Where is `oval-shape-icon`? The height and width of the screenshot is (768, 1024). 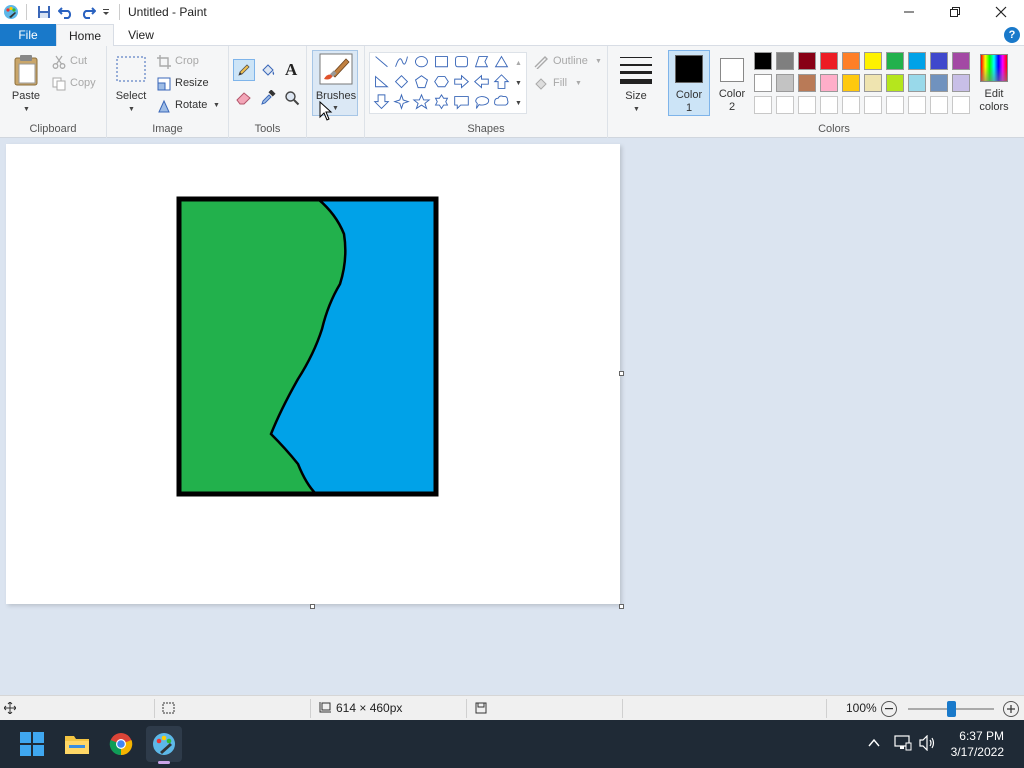
oval-shape-icon is located at coordinates (421, 62).